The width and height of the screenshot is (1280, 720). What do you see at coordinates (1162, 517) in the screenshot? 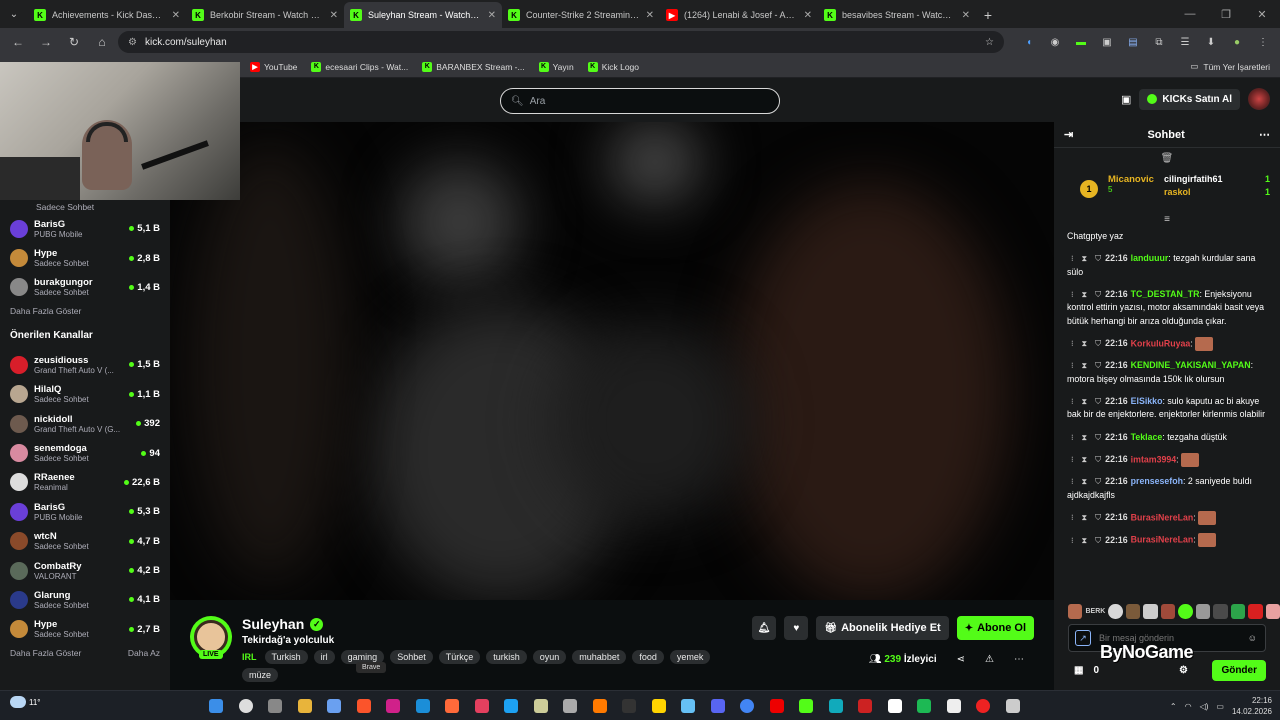
I see `message-username: BurasiNereLan` at bounding box center [1162, 517].